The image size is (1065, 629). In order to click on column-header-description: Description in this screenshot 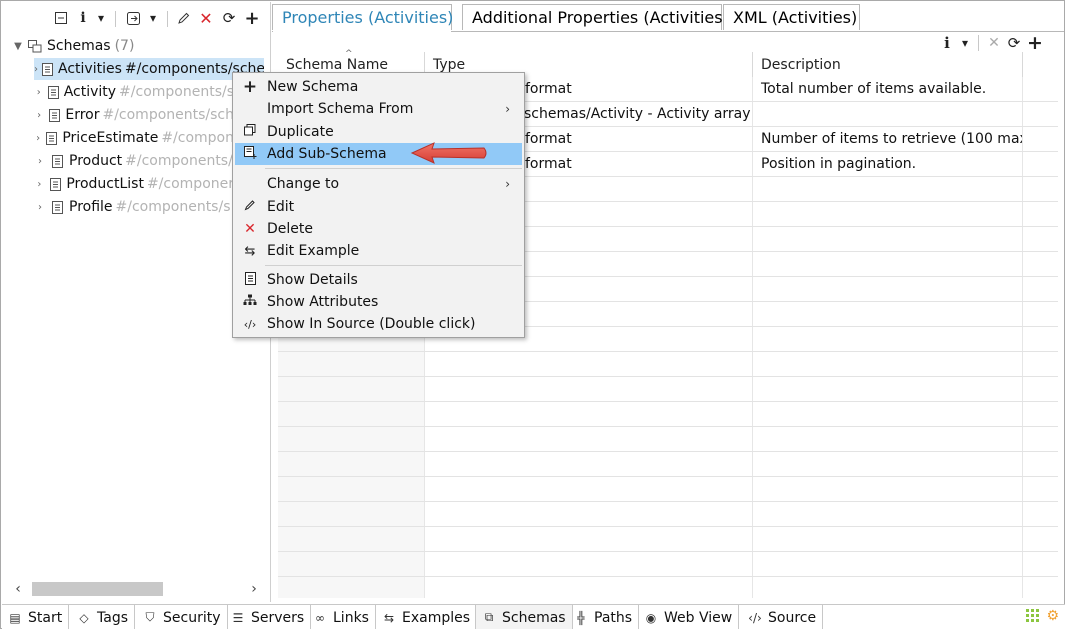, I will do `click(888, 64)`.